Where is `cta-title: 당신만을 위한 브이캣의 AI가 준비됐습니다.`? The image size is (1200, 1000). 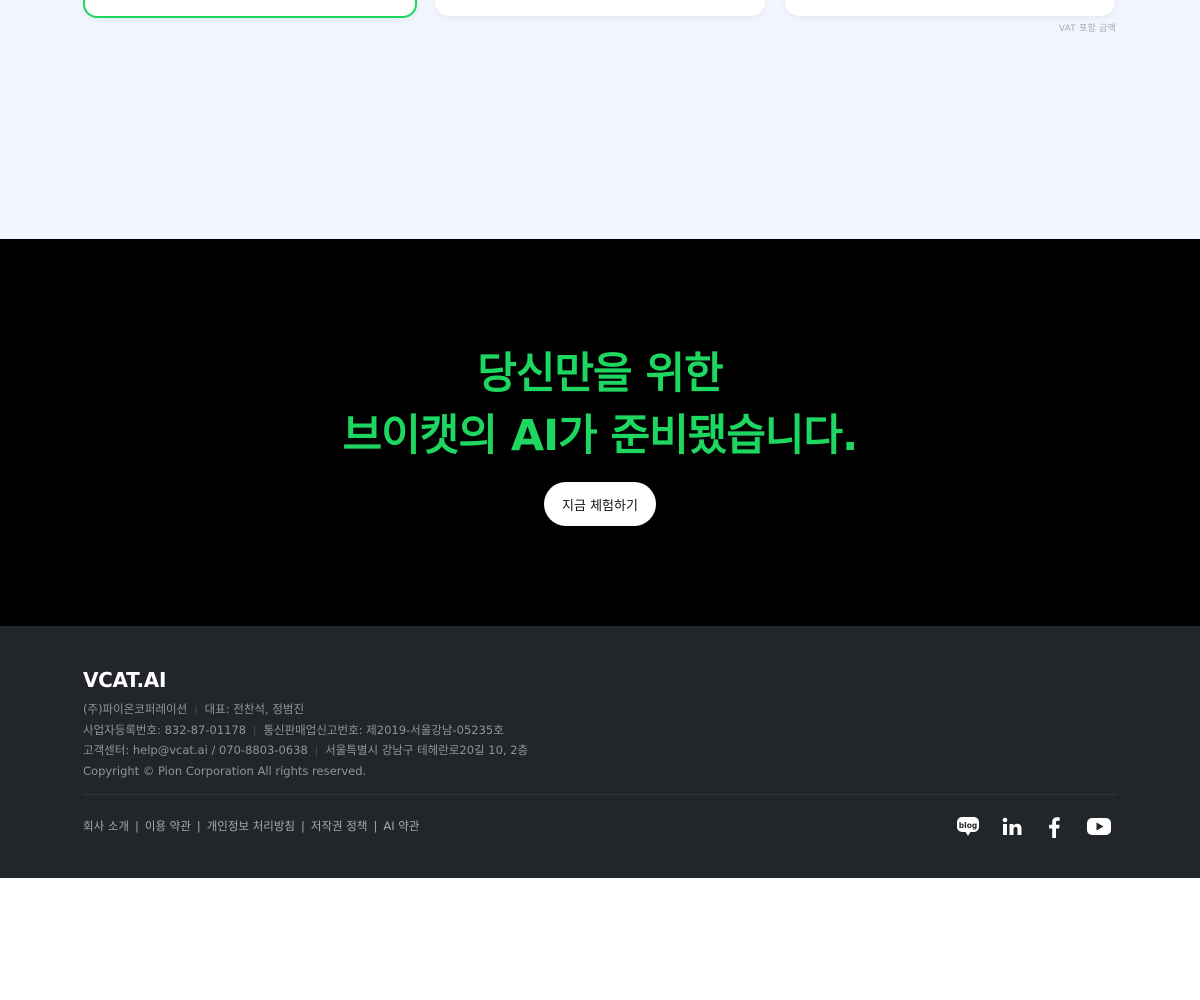 cta-title: 당신만을 위한 브이캣의 AI가 준비됐습니다. is located at coordinates (600, 405).